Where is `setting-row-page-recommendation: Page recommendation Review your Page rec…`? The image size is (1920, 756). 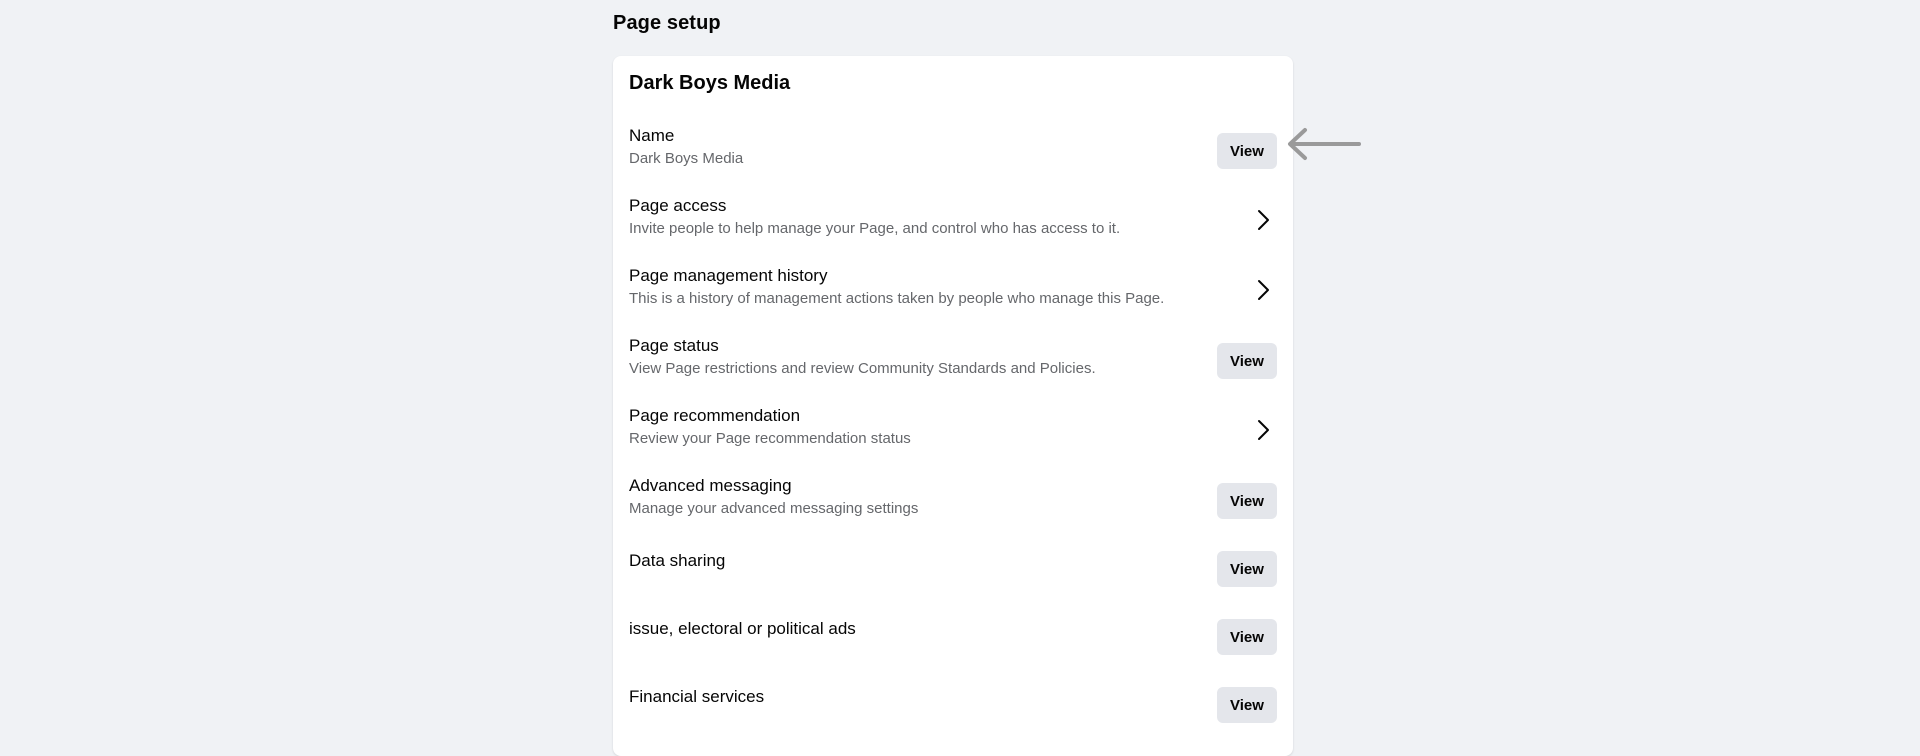 setting-row-page-recommendation: Page recommendation Review your Page rec… is located at coordinates (953, 432).